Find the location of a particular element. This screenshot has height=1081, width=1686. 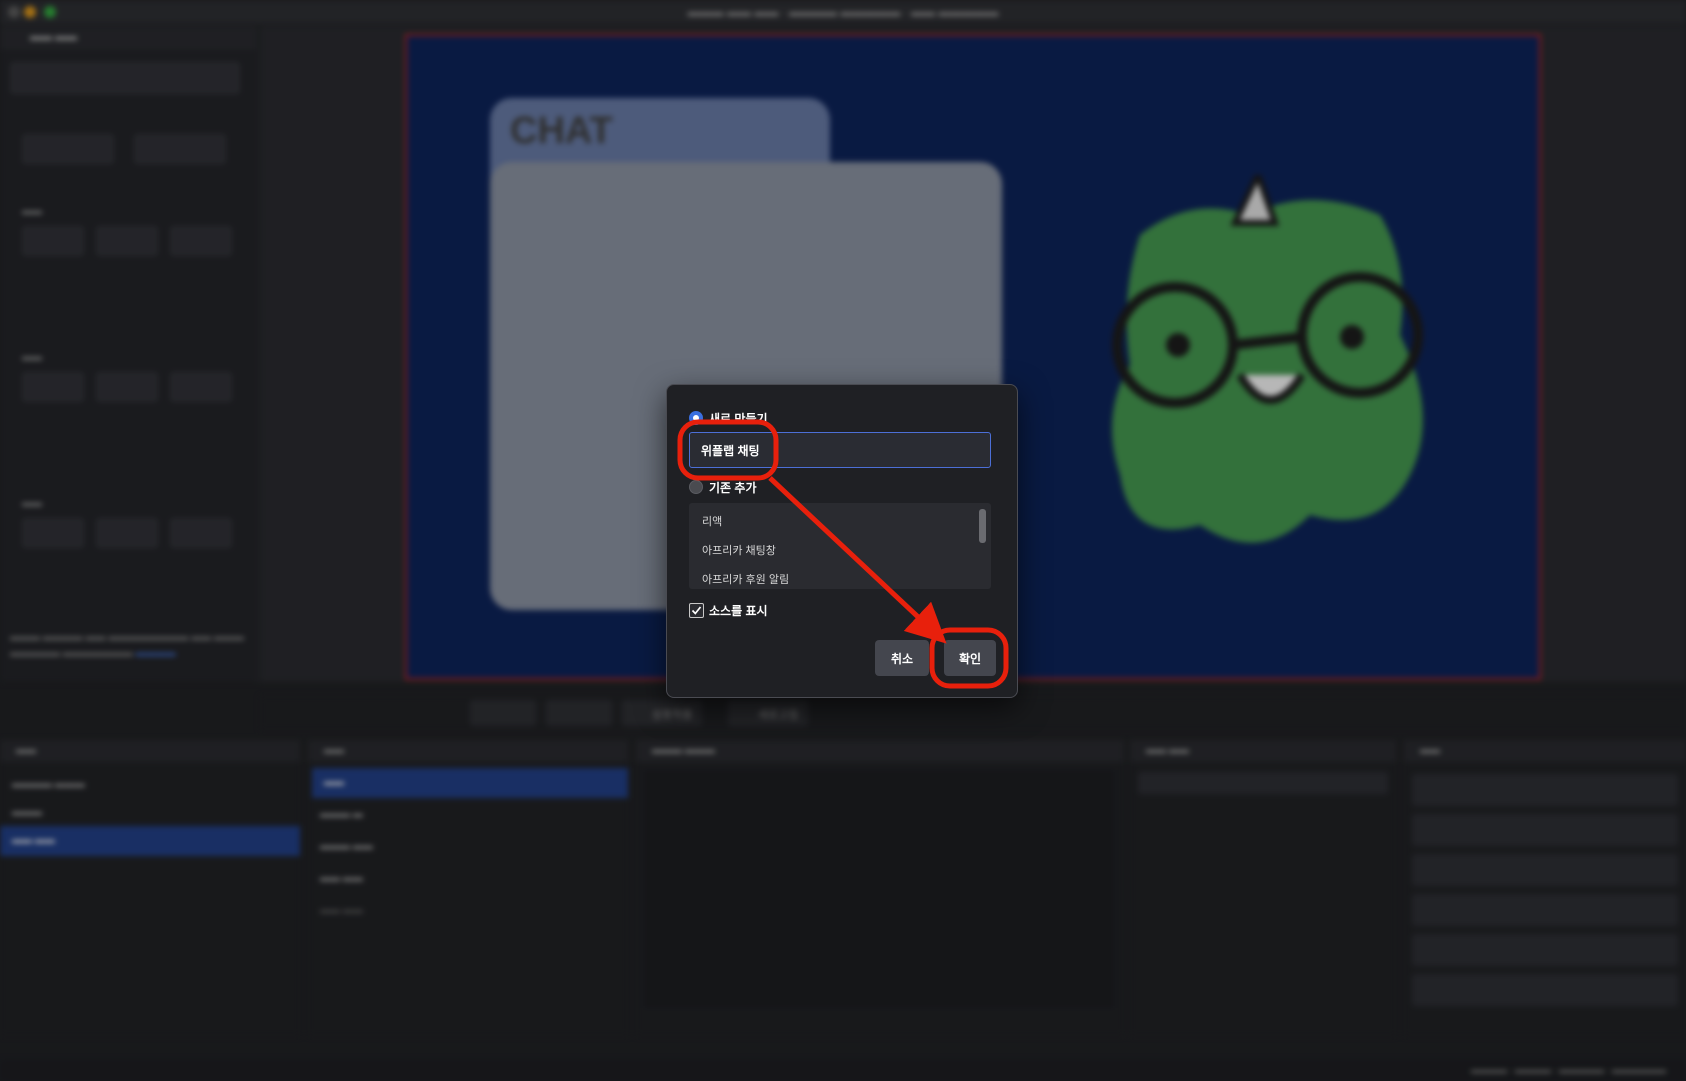

add-existing-radio is located at coordinates (696, 487).